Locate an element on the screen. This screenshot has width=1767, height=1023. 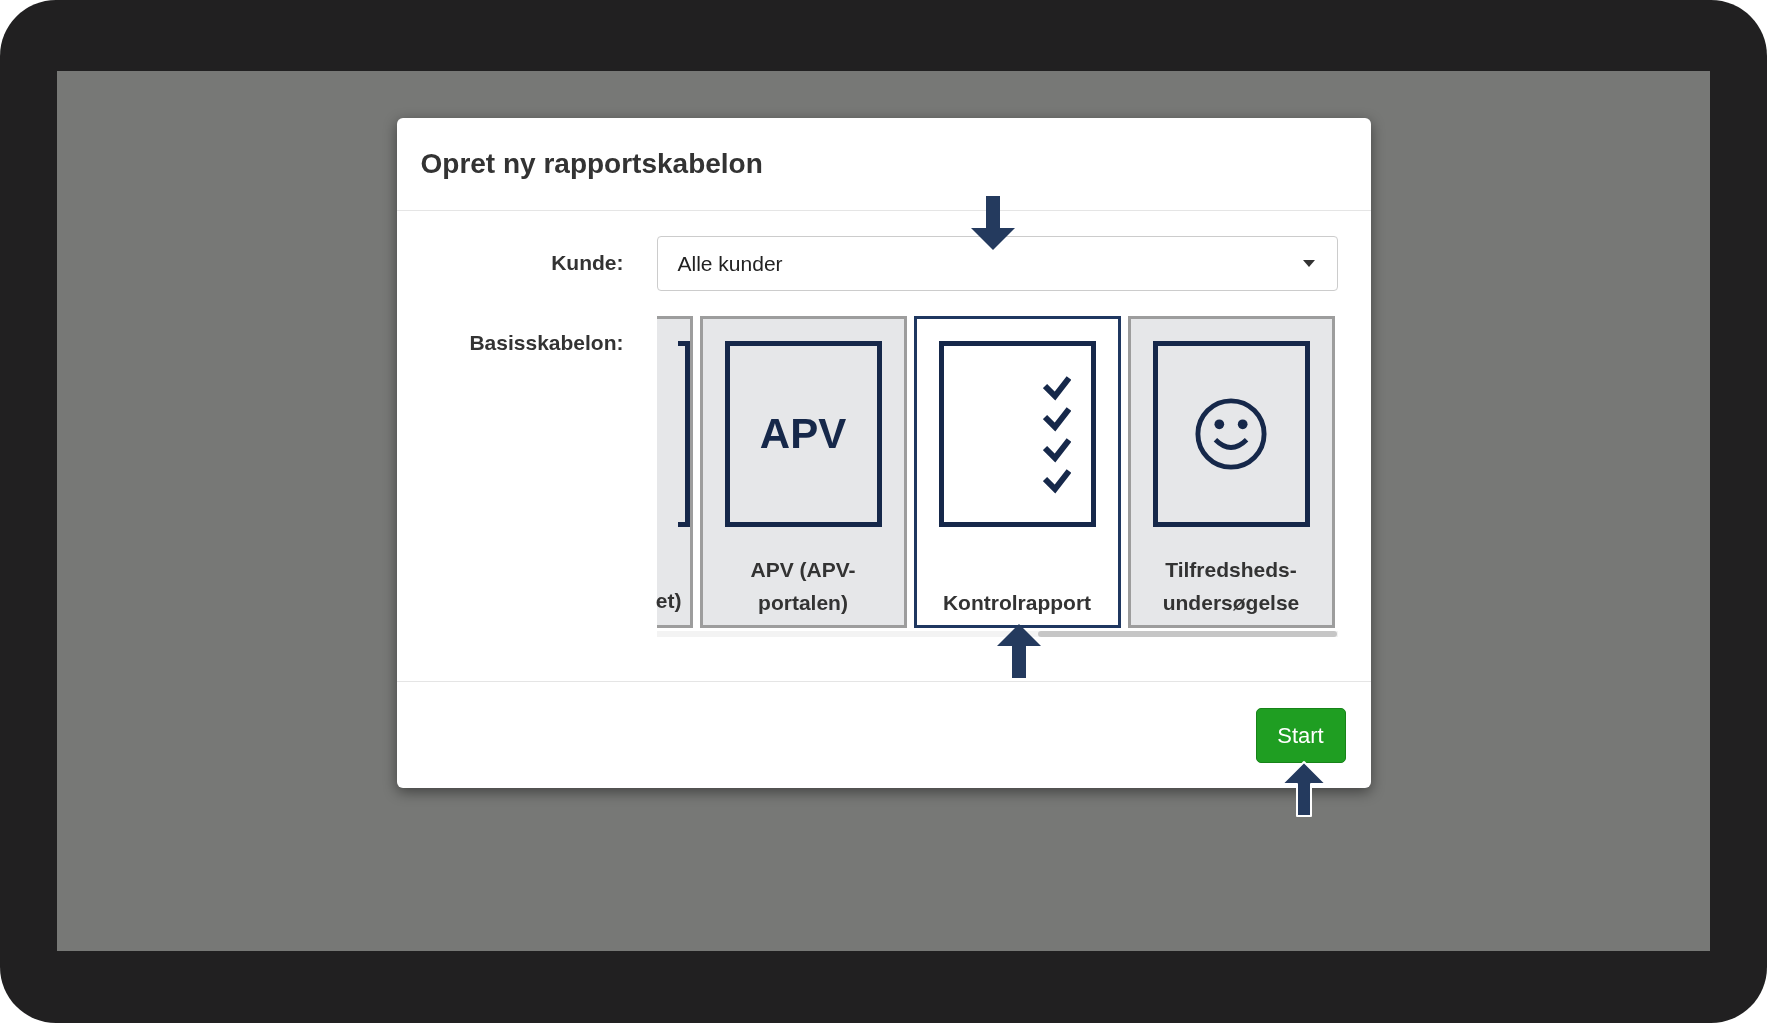
template-card: APV APV (APV-portalen) is located at coordinates (803, 472).